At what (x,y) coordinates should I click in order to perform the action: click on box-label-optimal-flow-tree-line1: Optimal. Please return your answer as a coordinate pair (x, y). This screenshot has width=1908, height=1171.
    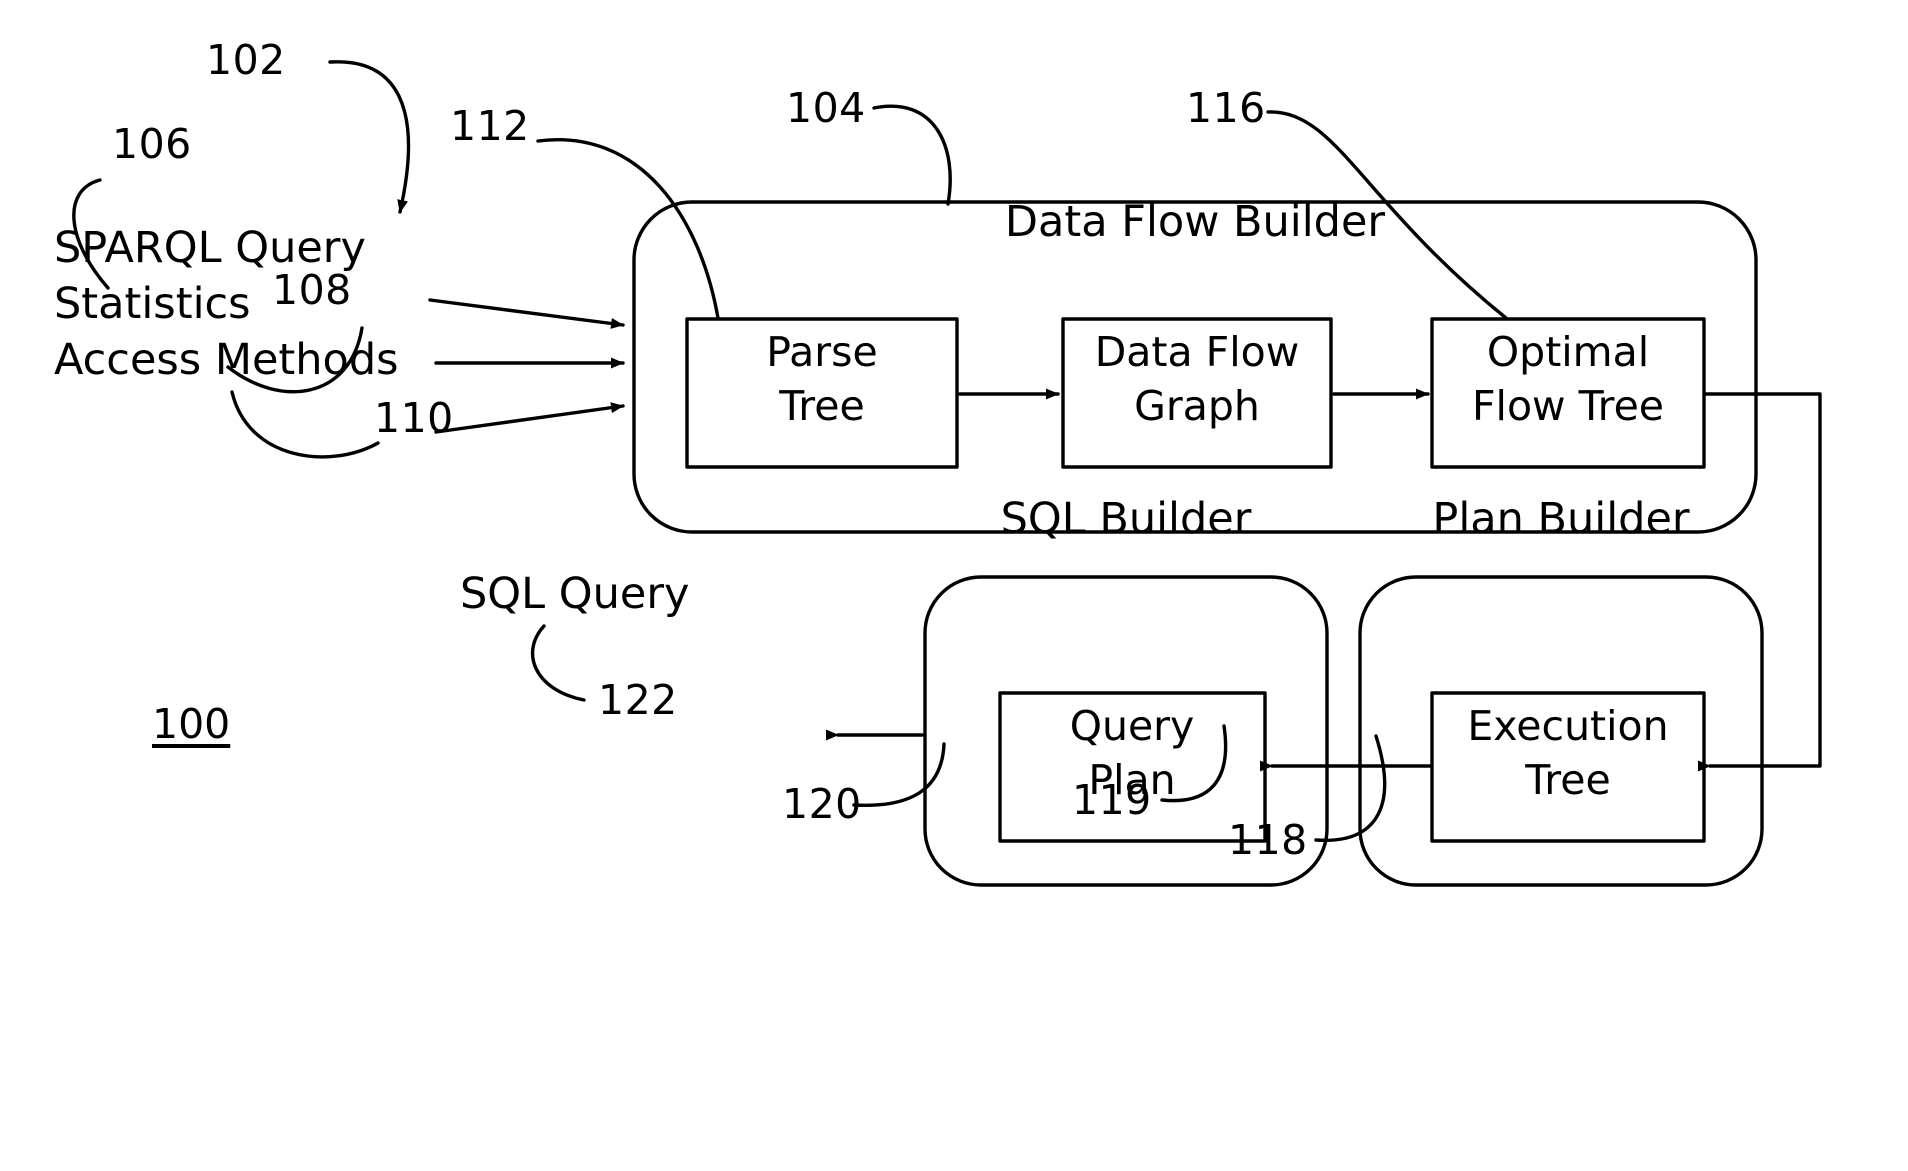
    Looking at the image, I should click on (1568, 352).